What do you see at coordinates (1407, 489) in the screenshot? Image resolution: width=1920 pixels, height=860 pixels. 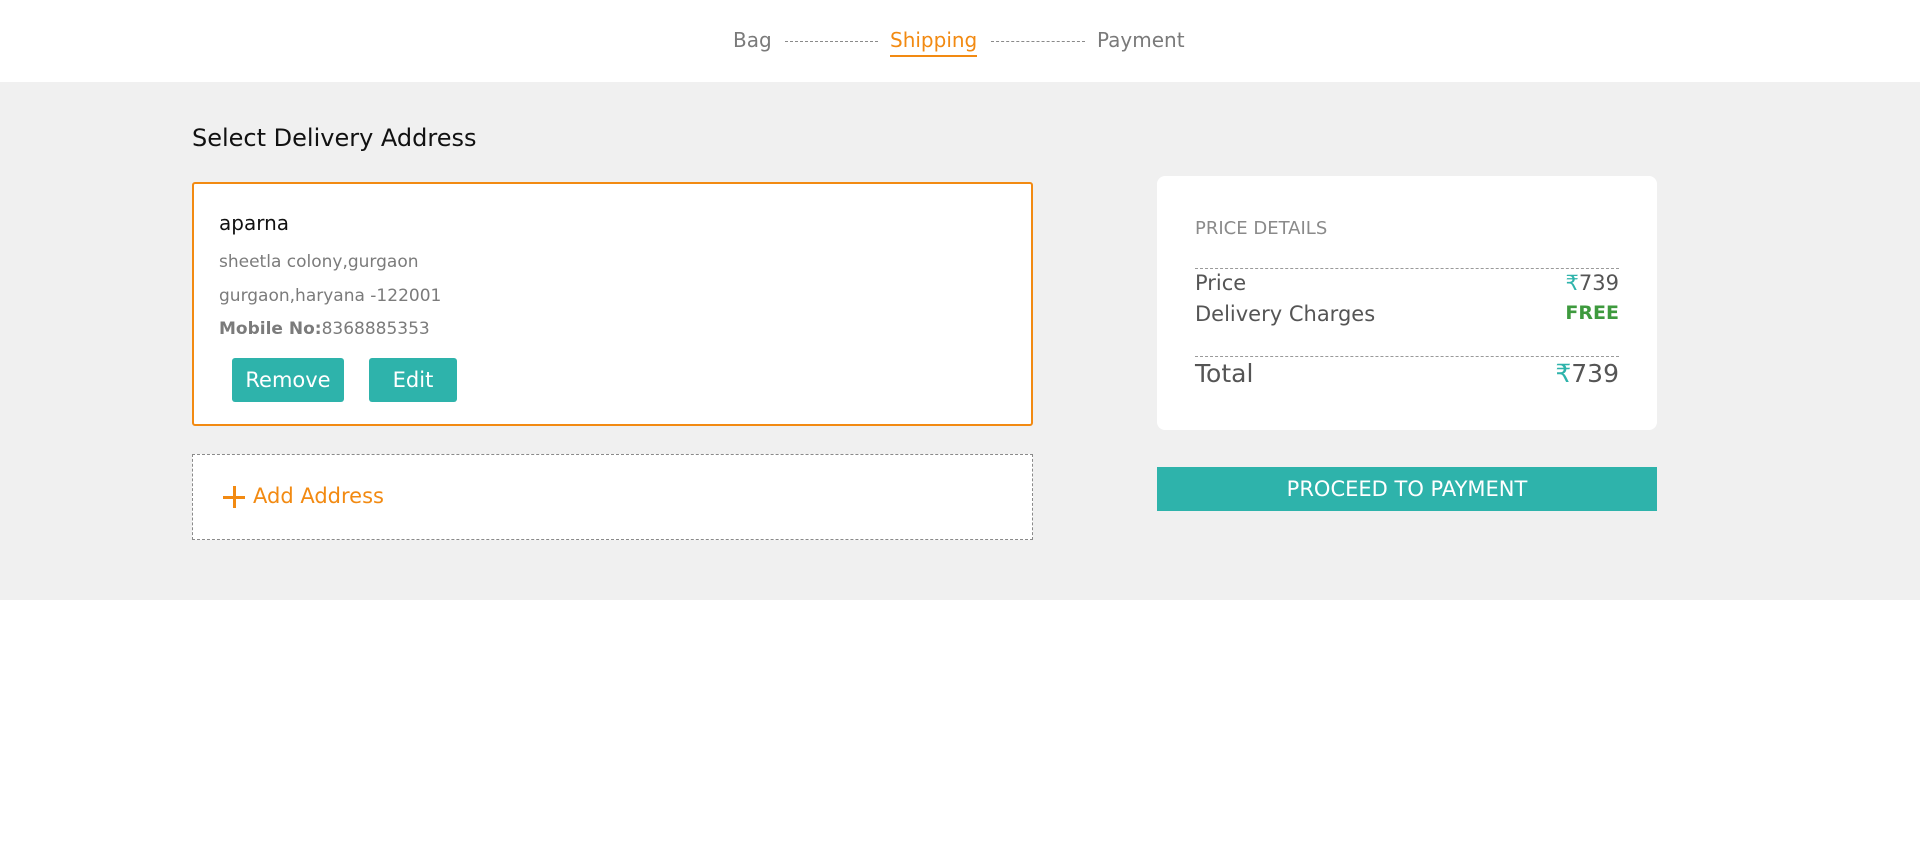 I see `proceed-to-payment-button: PROCEED TO PAYMENT` at bounding box center [1407, 489].